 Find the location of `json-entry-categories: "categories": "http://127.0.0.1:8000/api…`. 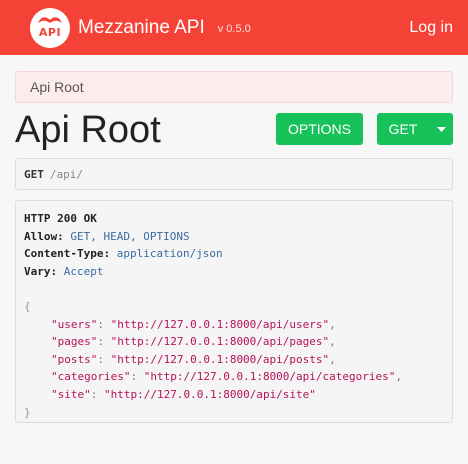

json-entry-categories: "categories": "http://127.0.0.1:8000/api… is located at coordinates (227, 377).